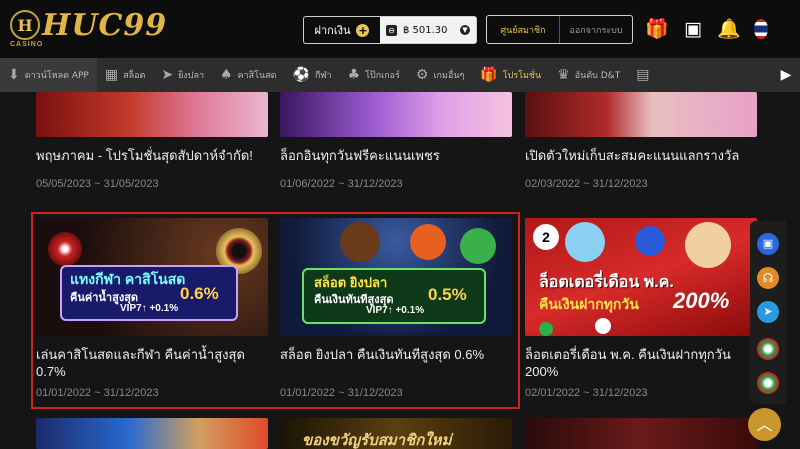  I want to click on promo-banner: ของขวัญรับสมาชิกใหม่, so click(396, 433).